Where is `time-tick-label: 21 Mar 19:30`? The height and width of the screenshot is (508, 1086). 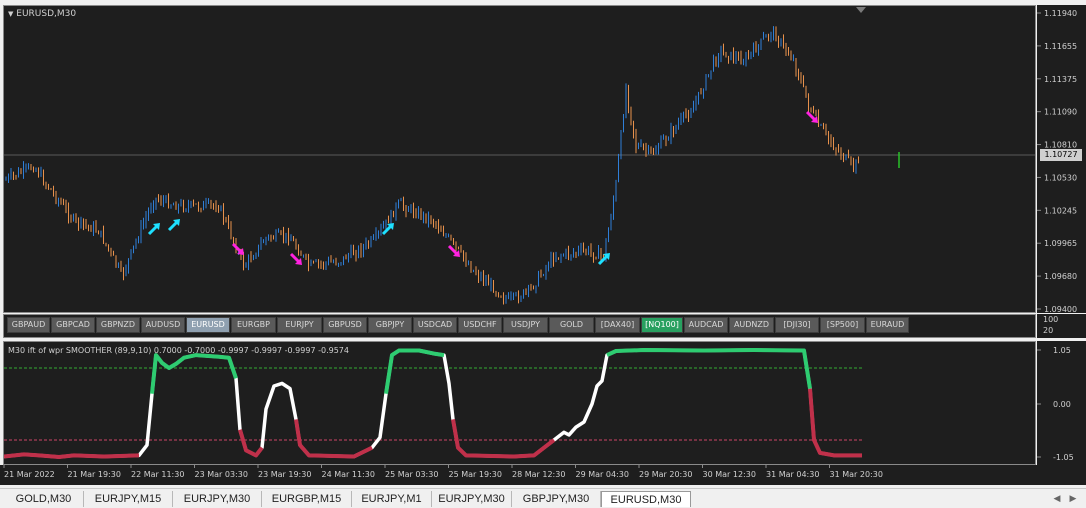 time-tick-label: 21 Mar 19:30 is located at coordinates (94, 474).